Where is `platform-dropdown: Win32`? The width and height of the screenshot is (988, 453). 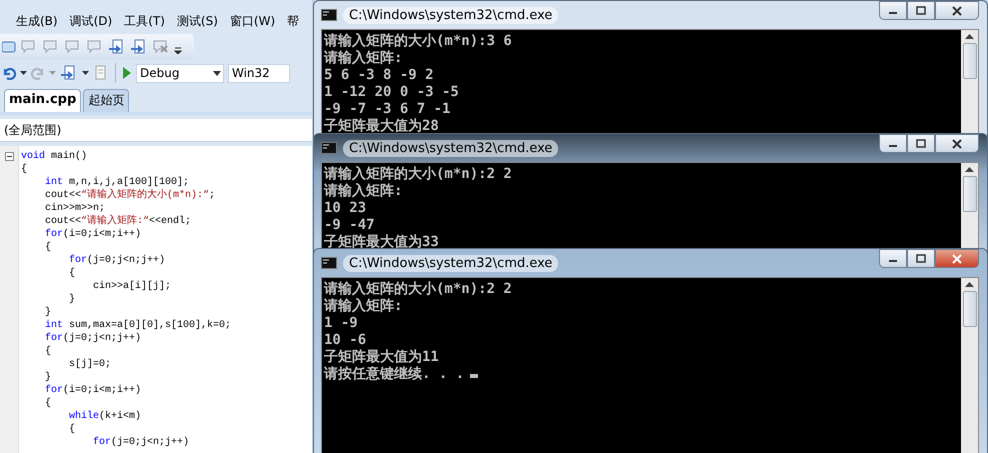 platform-dropdown: Win32 is located at coordinates (259, 73).